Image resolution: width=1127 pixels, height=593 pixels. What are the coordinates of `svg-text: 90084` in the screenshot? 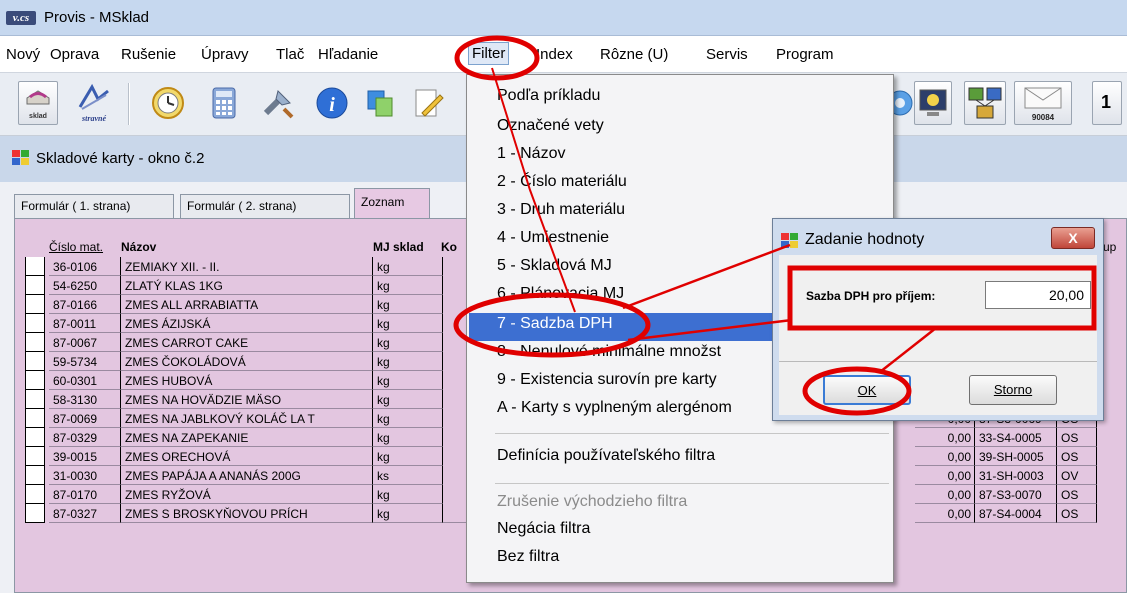 It's located at (1043, 117).